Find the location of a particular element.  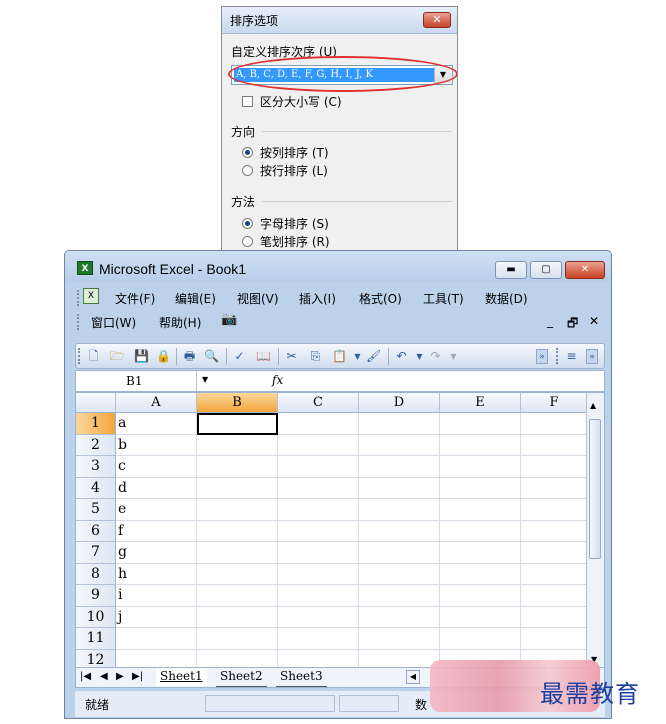

print-preview-icon: 🔍 is located at coordinates (211, 356).